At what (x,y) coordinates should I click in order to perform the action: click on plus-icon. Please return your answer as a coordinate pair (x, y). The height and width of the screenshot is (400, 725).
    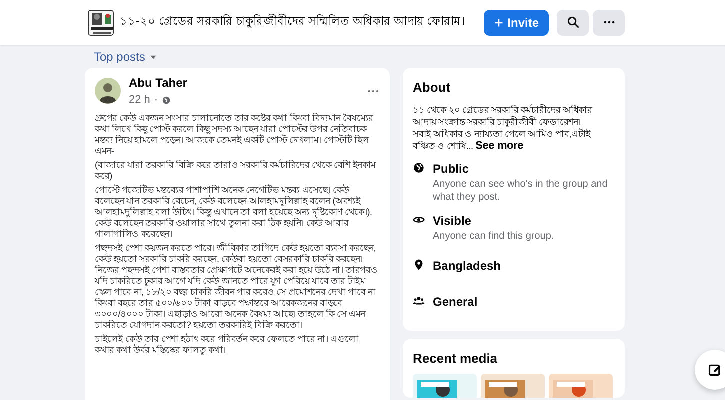
    Looking at the image, I should click on (499, 23).